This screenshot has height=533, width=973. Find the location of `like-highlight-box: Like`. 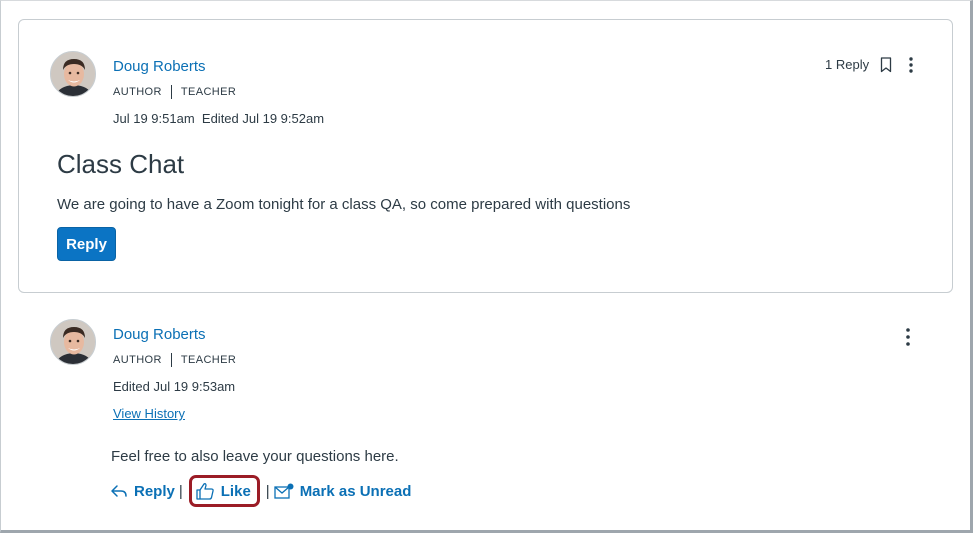

like-highlight-box: Like is located at coordinates (224, 491).